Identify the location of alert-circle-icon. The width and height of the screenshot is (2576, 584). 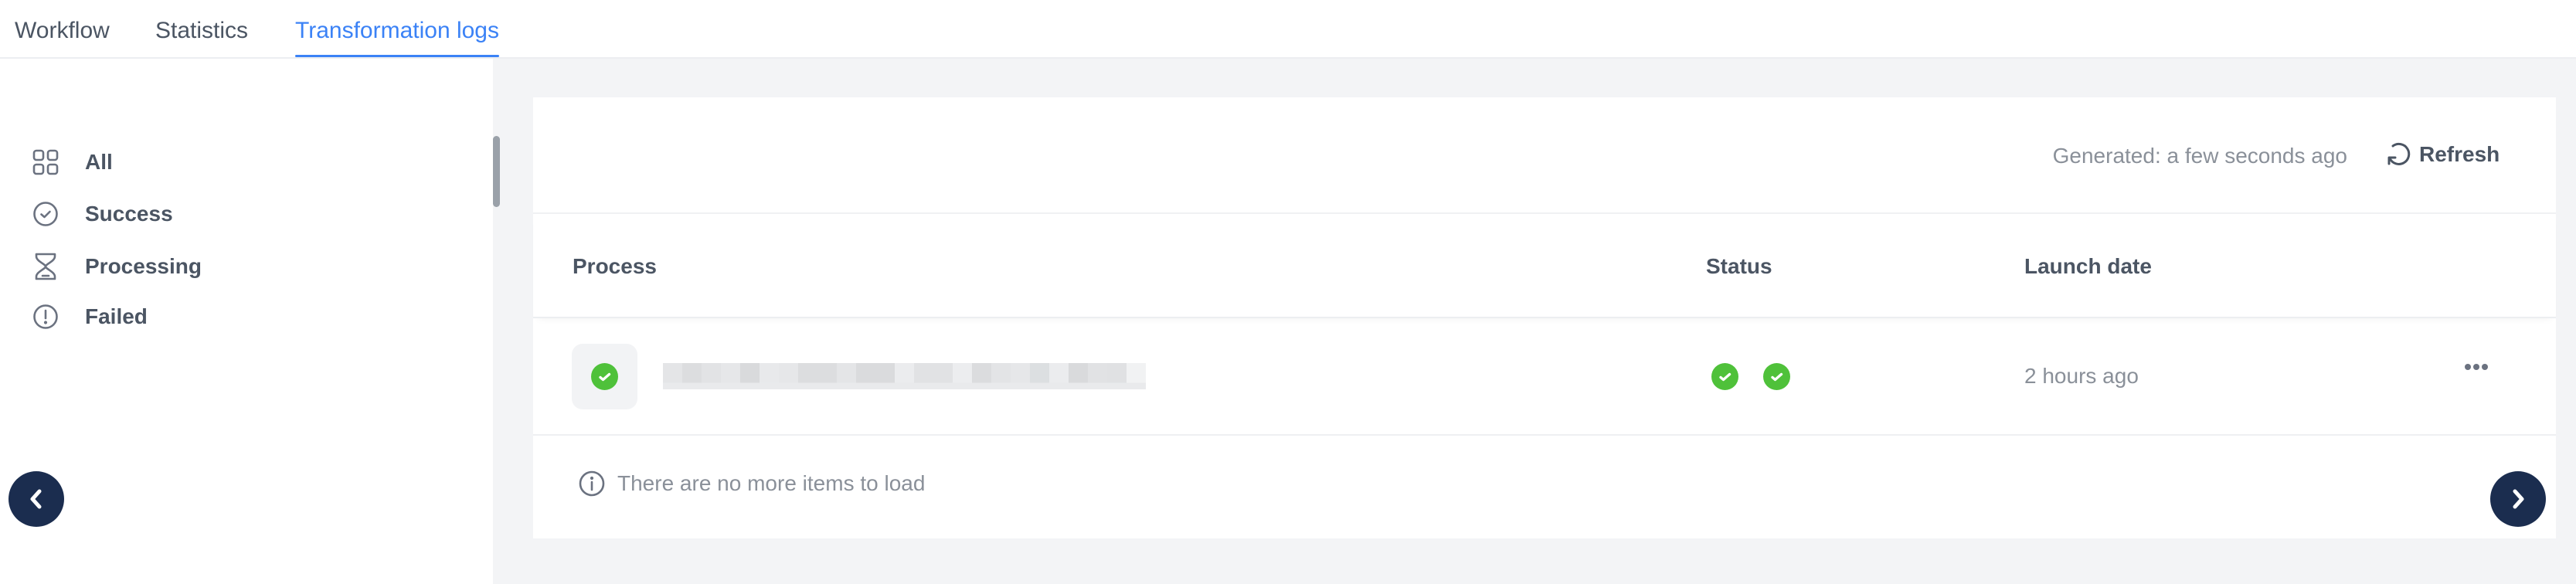
(45, 316).